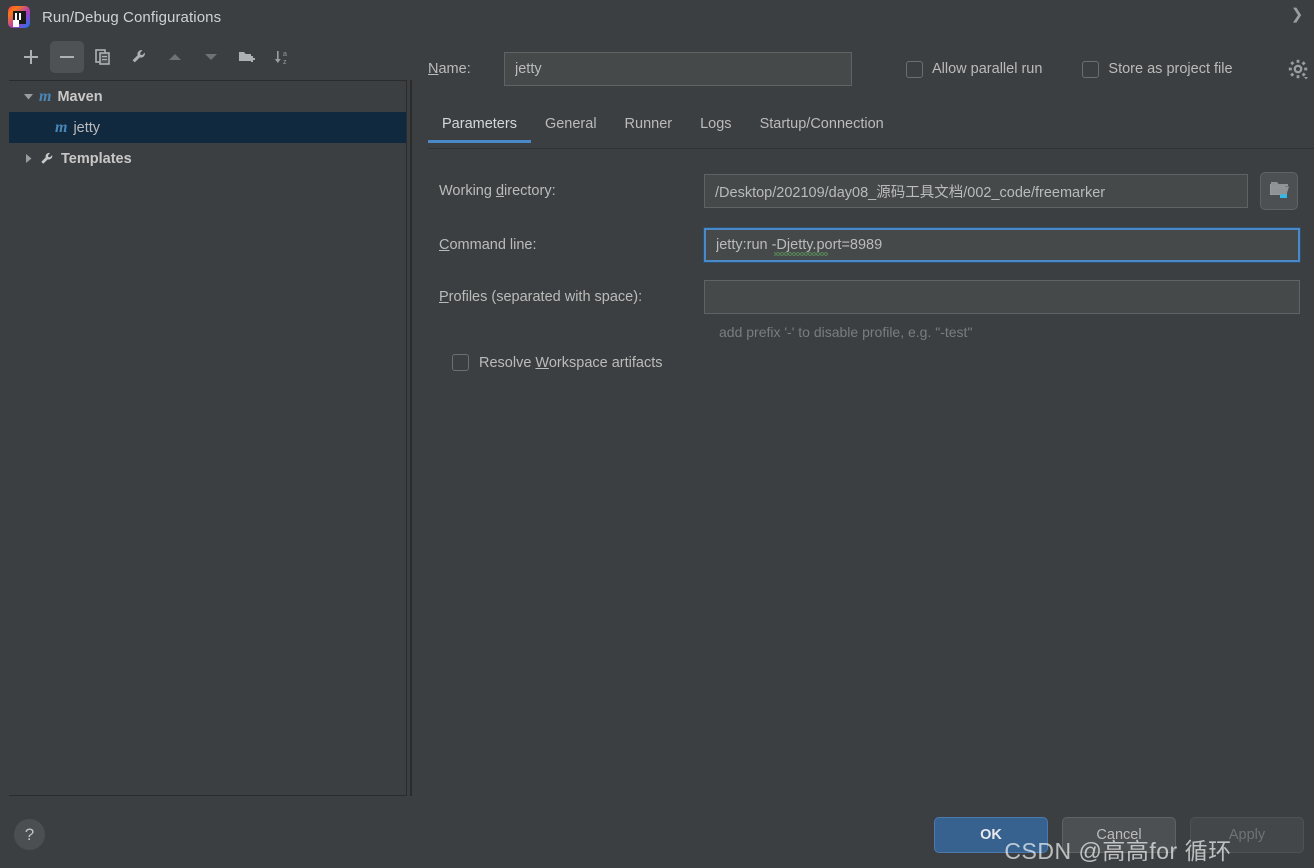 The image size is (1314, 868). What do you see at coordinates (1297, 15) in the screenshot?
I see `close-icon: ❯` at bounding box center [1297, 15].